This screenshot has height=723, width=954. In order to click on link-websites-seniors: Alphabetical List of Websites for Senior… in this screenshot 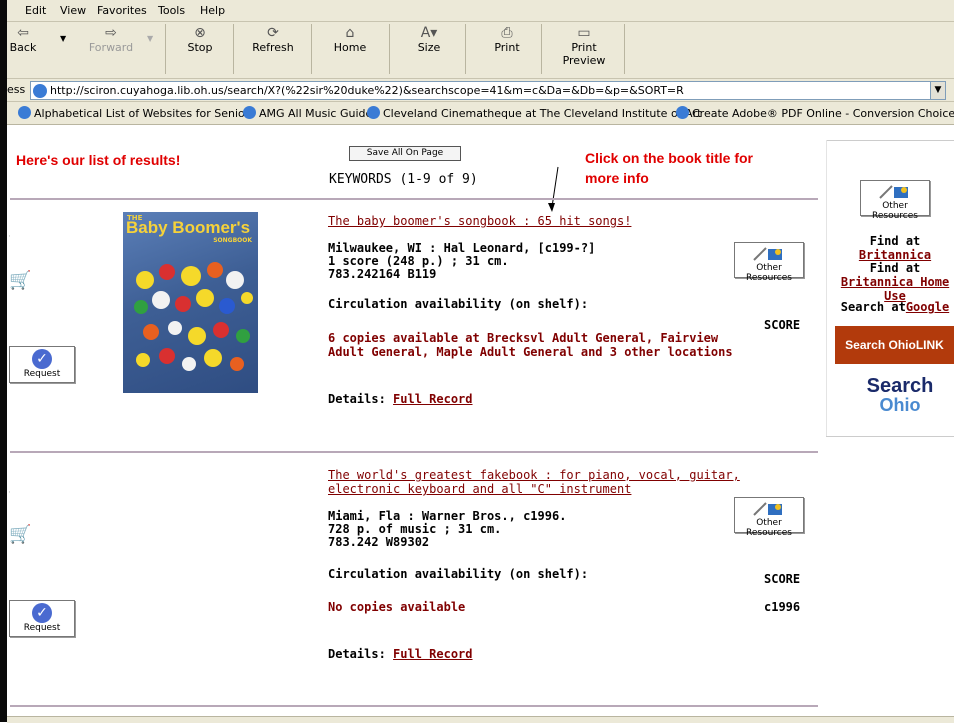, I will do `click(136, 113)`.